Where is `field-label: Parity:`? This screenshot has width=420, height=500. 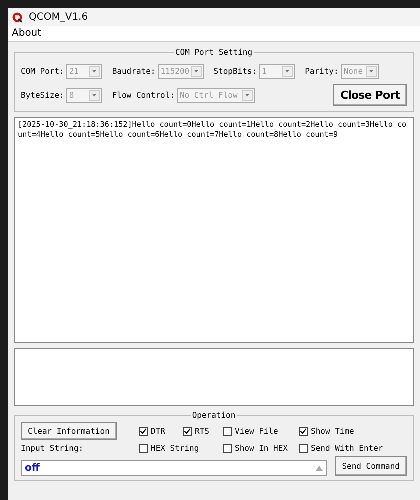
field-label: Parity: is located at coordinates (322, 71).